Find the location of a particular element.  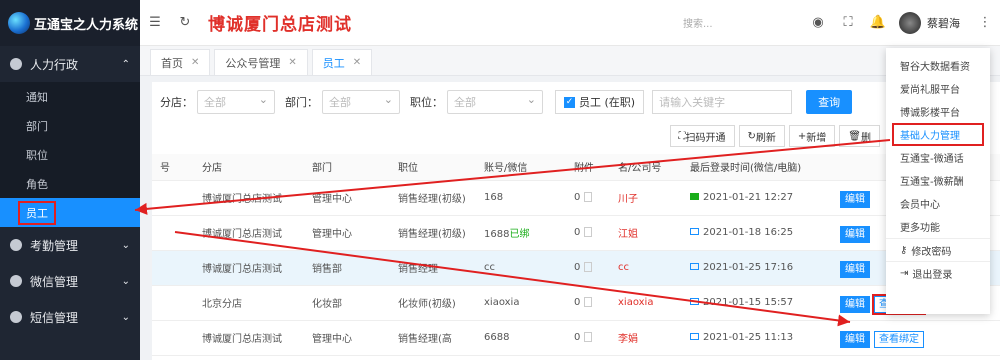

menu-item-hr: 基础人力管理 is located at coordinates (938, 134).